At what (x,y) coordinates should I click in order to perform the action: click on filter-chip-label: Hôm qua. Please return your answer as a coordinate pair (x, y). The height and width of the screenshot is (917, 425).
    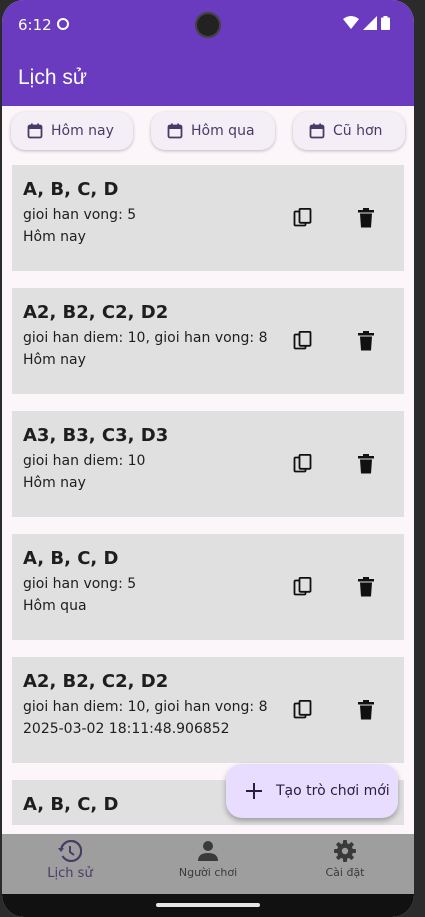
    Looking at the image, I should click on (223, 131).